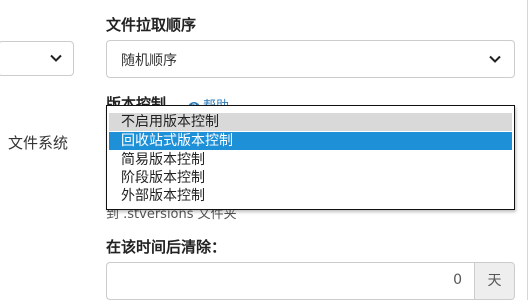 This screenshot has height=300, width=530. Describe the element at coordinates (310, 178) in the screenshot. I see `version-option-staggered: 阶段版本控制` at that location.